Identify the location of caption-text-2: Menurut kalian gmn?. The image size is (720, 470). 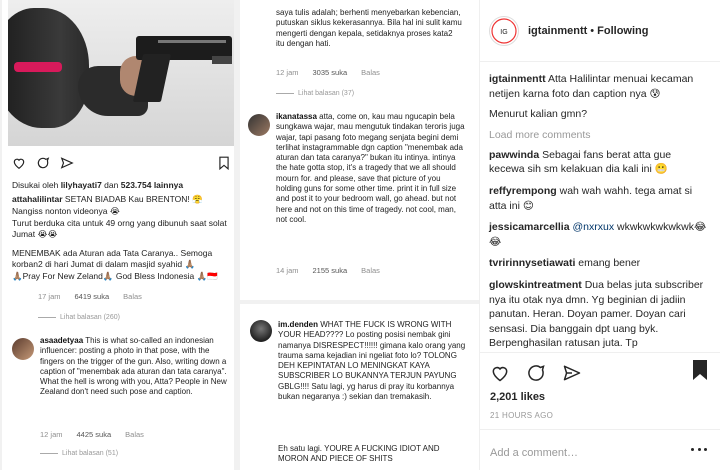
(538, 114).